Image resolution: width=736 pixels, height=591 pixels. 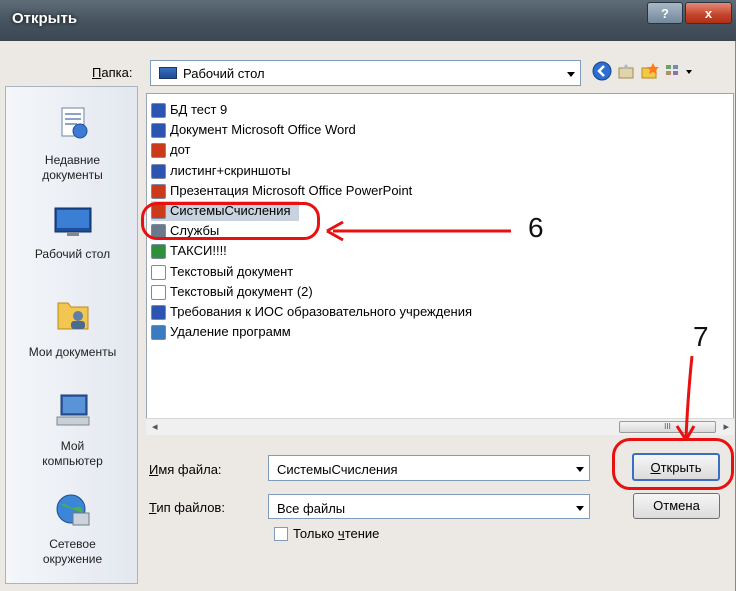 What do you see at coordinates (72, 175) in the screenshot?
I see `place-label-line2: документы` at bounding box center [72, 175].